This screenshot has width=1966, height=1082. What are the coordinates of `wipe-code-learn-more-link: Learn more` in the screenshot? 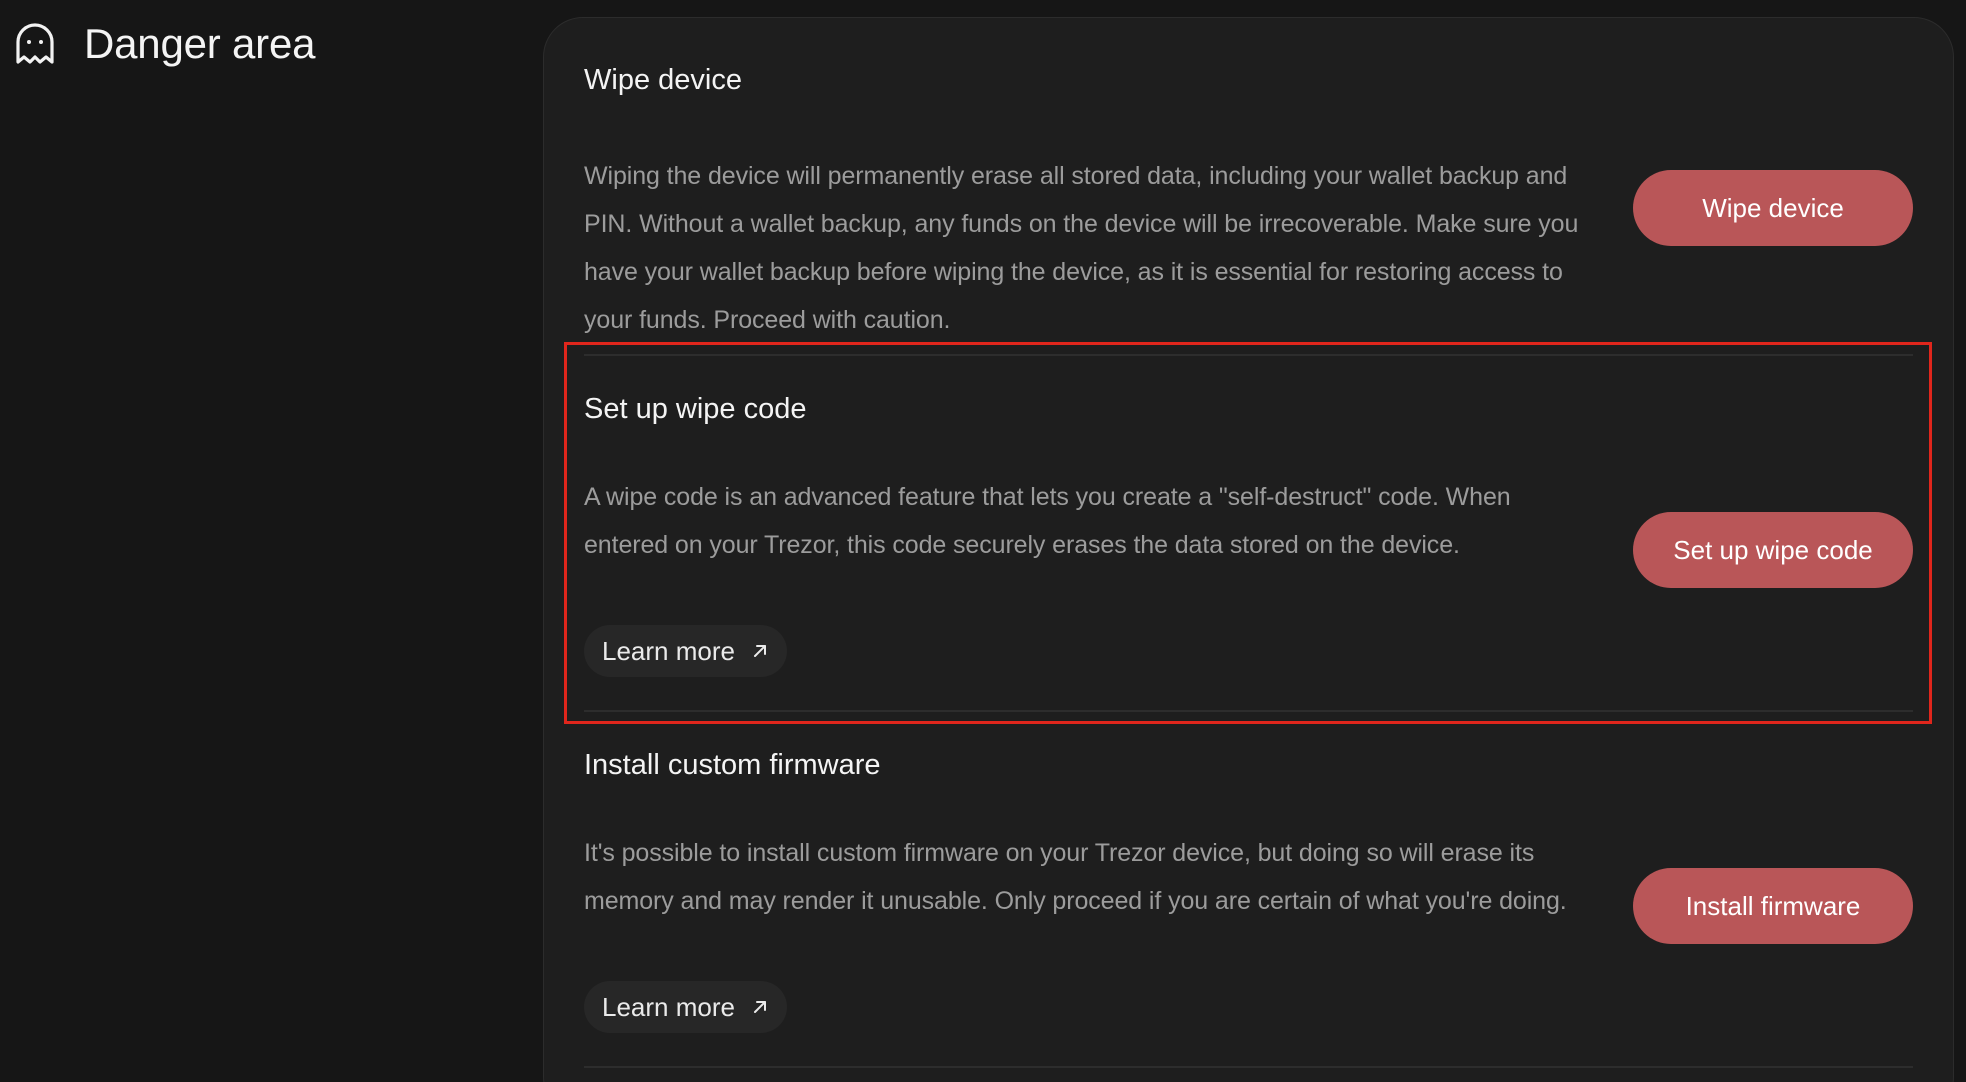 It's located at (685, 651).